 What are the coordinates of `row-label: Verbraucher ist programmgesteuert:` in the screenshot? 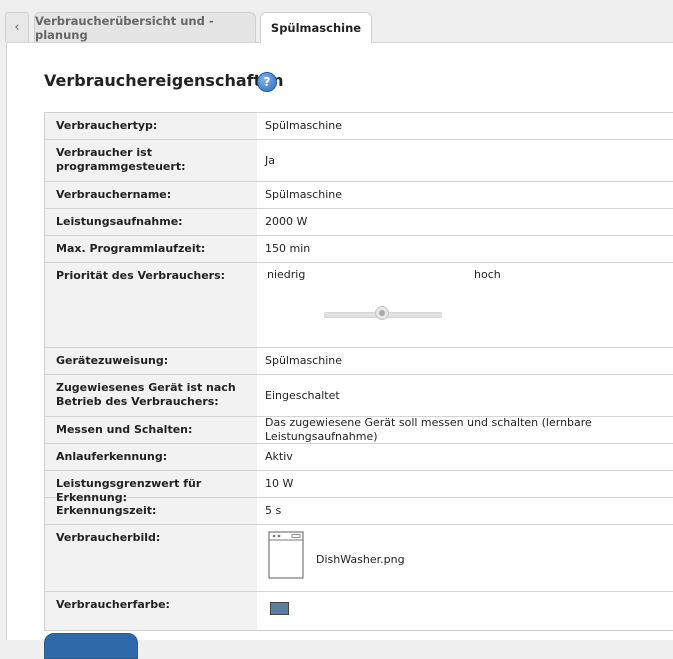 It's located at (121, 159).